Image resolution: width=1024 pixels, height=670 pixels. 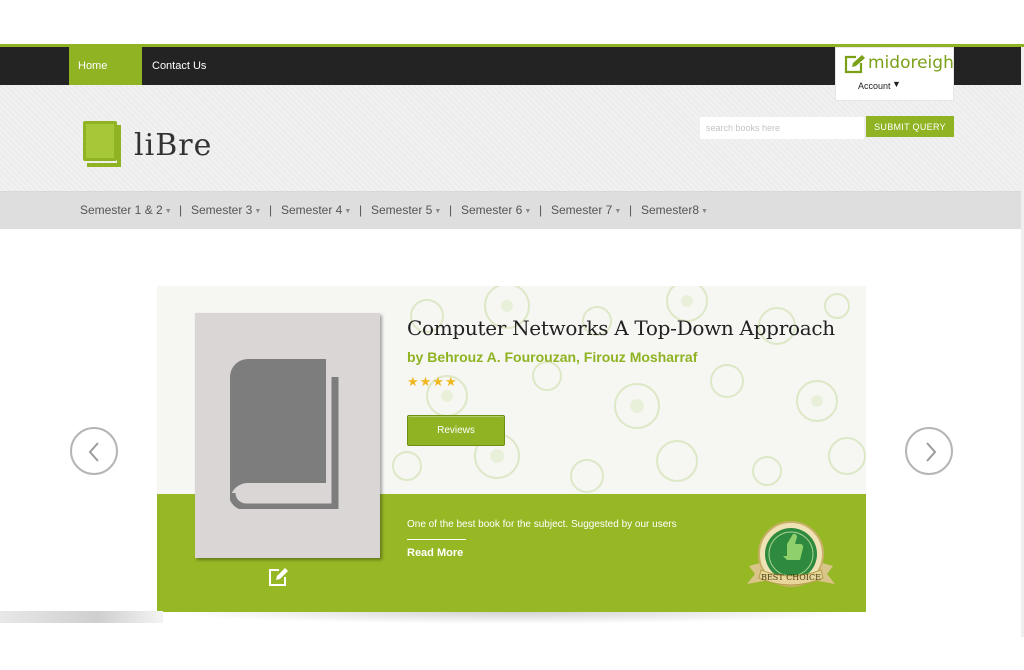 What do you see at coordinates (910, 126) in the screenshot?
I see `submit-query-button: SUBMIT QUERY` at bounding box center [910, 126].